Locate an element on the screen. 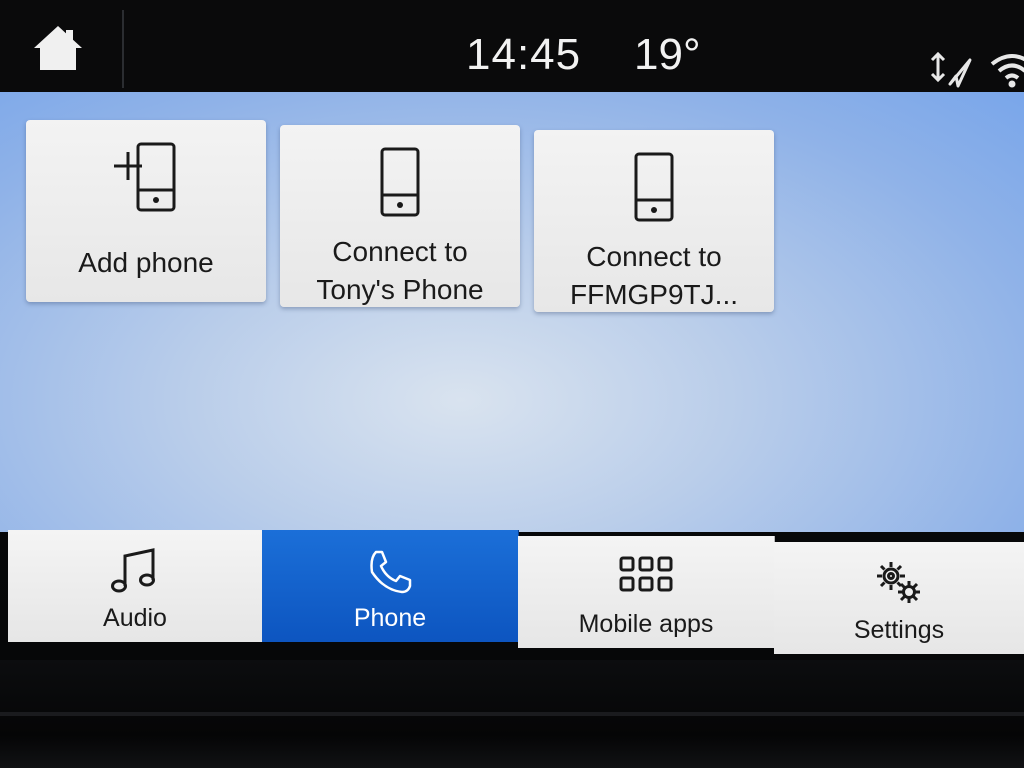 The height and width of the screenshot is (768, 1024). bezel-ridge is located at coordinates (512, 714).